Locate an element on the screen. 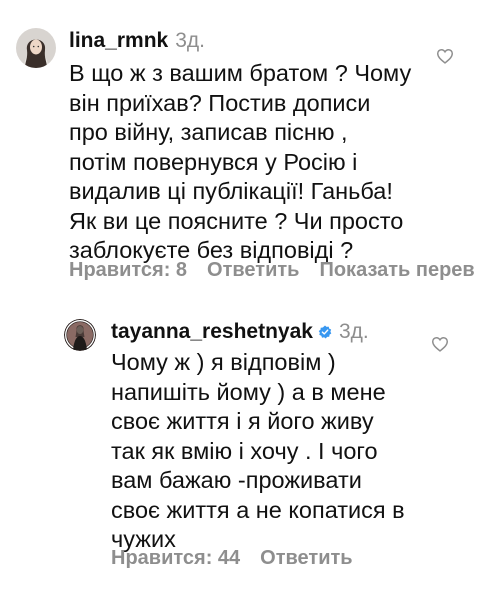  comment-username: tayanna_reshetnyak is located at coordinates (212, 331).